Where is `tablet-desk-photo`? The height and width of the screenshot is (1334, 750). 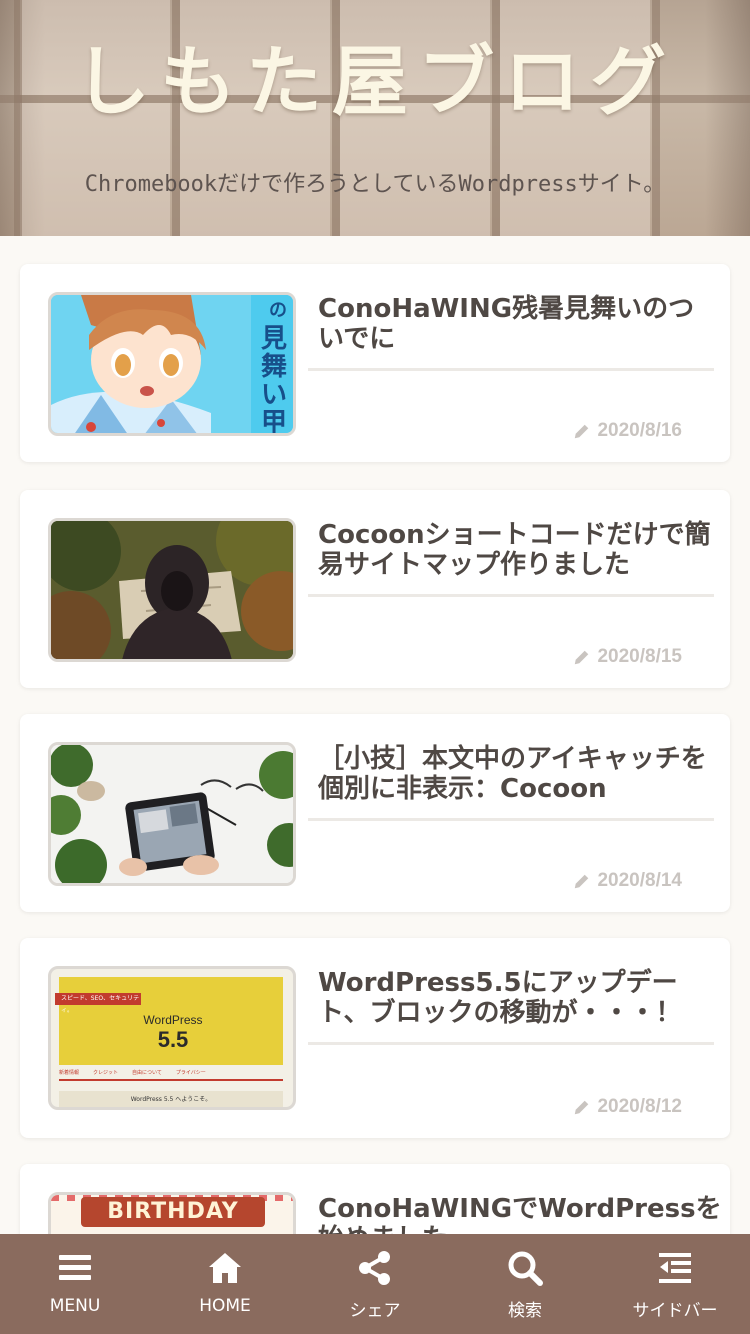 tablet-desk-photo is located at coordinates (172, 814).